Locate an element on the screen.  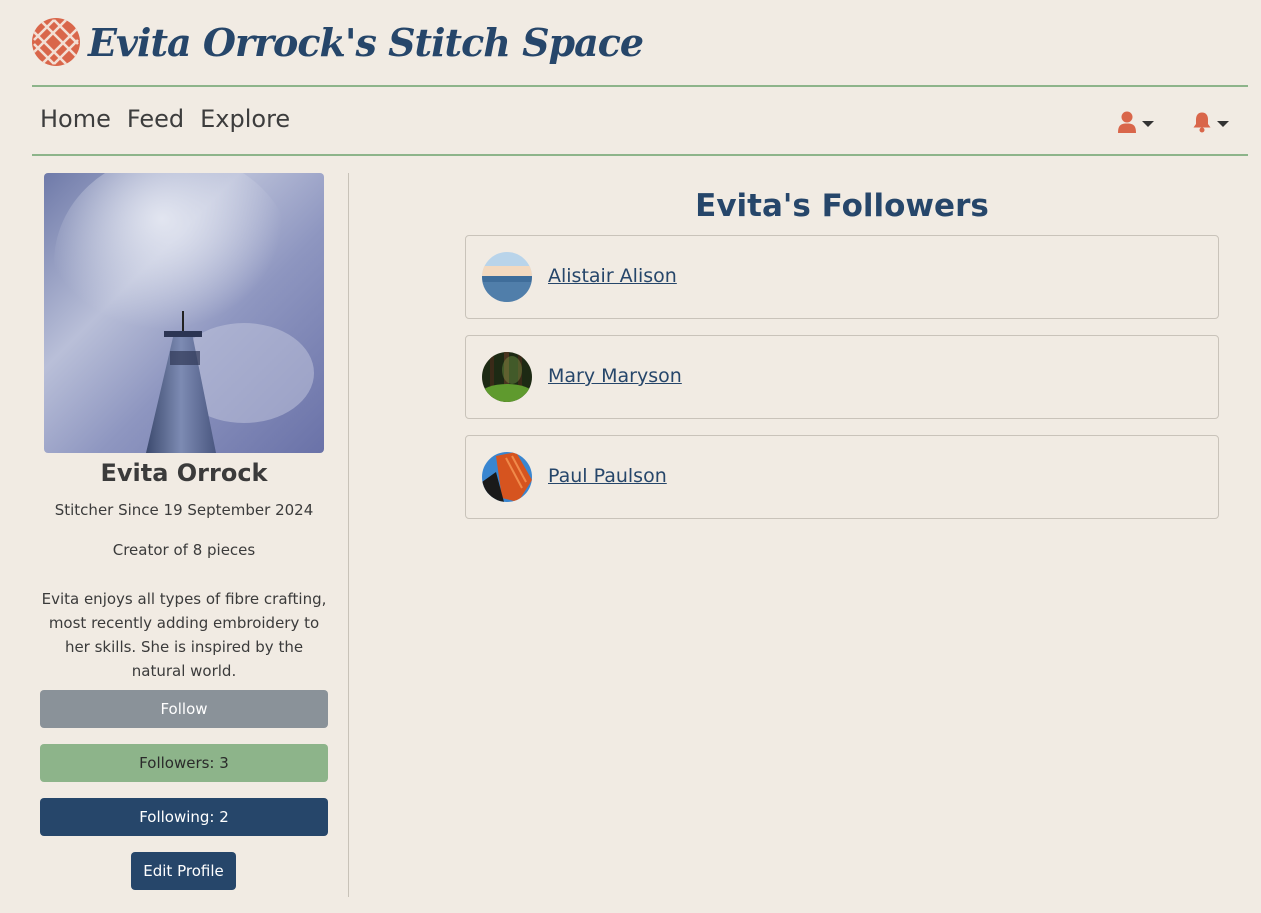
site-header: Evita Orrock's Stitch Space is located at coordinates (338, 42).